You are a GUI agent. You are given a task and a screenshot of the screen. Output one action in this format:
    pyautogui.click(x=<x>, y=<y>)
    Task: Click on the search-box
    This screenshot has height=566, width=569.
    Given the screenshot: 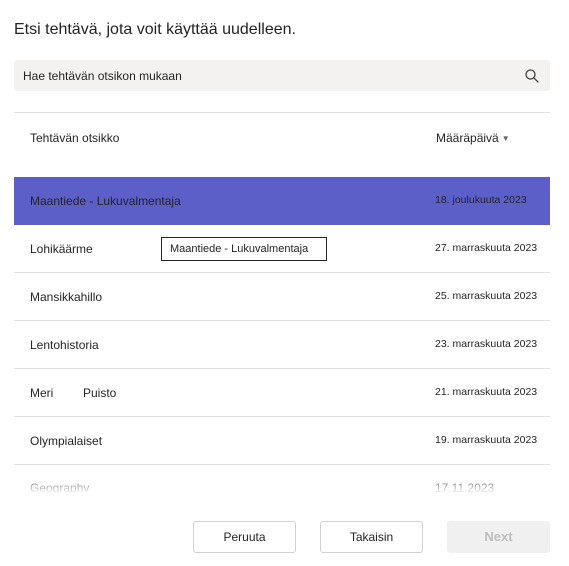 What is the action you would take?
    pyautogui.click(x=282, y=75)
    